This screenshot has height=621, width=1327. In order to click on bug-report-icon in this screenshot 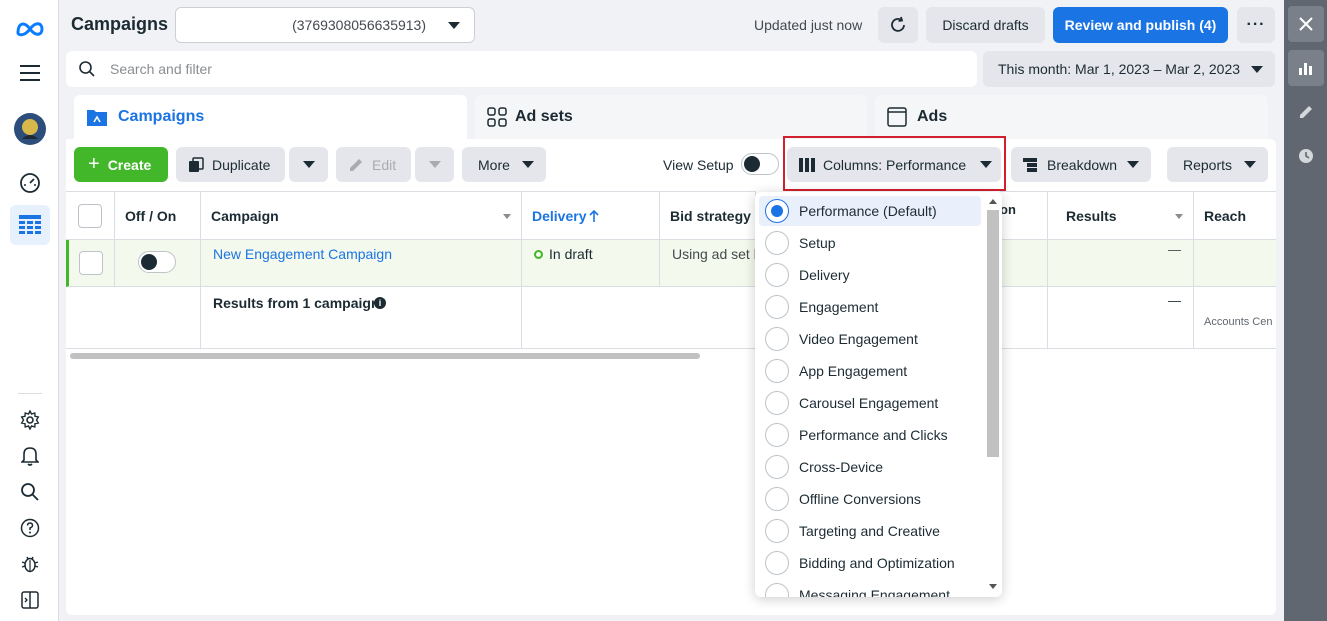, I will do `click(30, 564)`.